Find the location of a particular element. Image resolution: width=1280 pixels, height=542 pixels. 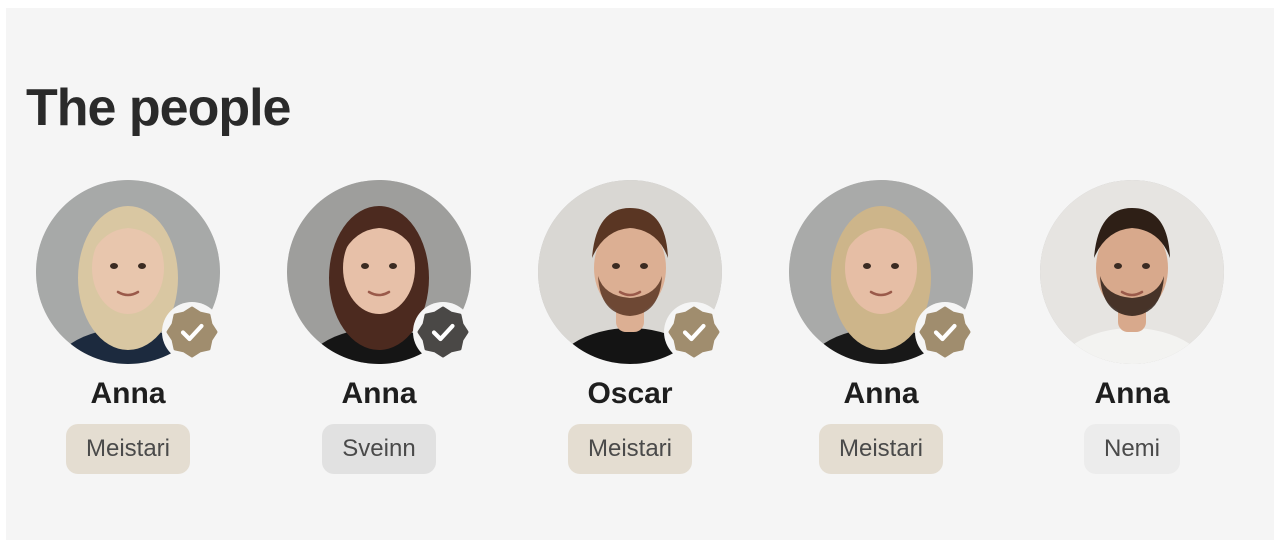

person-name: Oscar is located at coordinates (630, 393).